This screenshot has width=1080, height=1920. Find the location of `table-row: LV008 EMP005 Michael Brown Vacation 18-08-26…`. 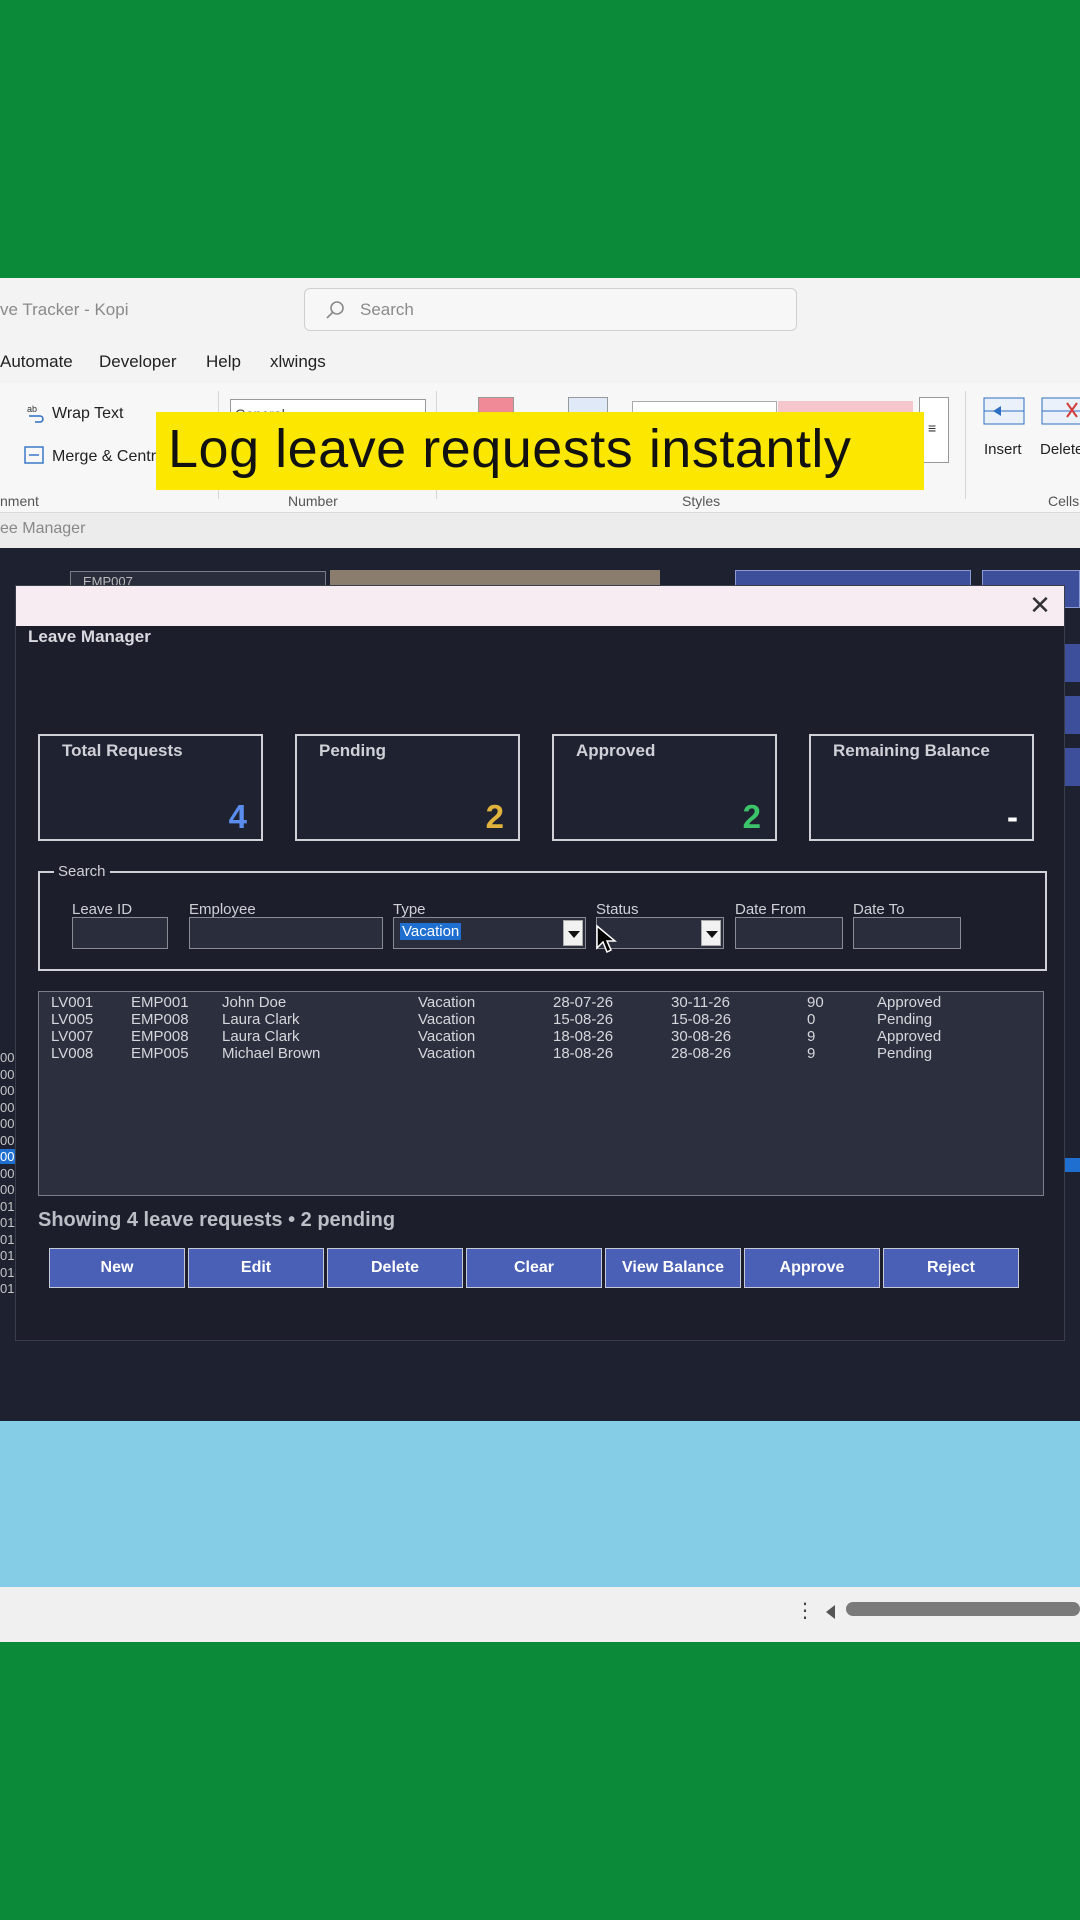

table-row: LV008 EMP005 Michael Brown Vacation 18-08-26… is located at coordinates (541, 1054).